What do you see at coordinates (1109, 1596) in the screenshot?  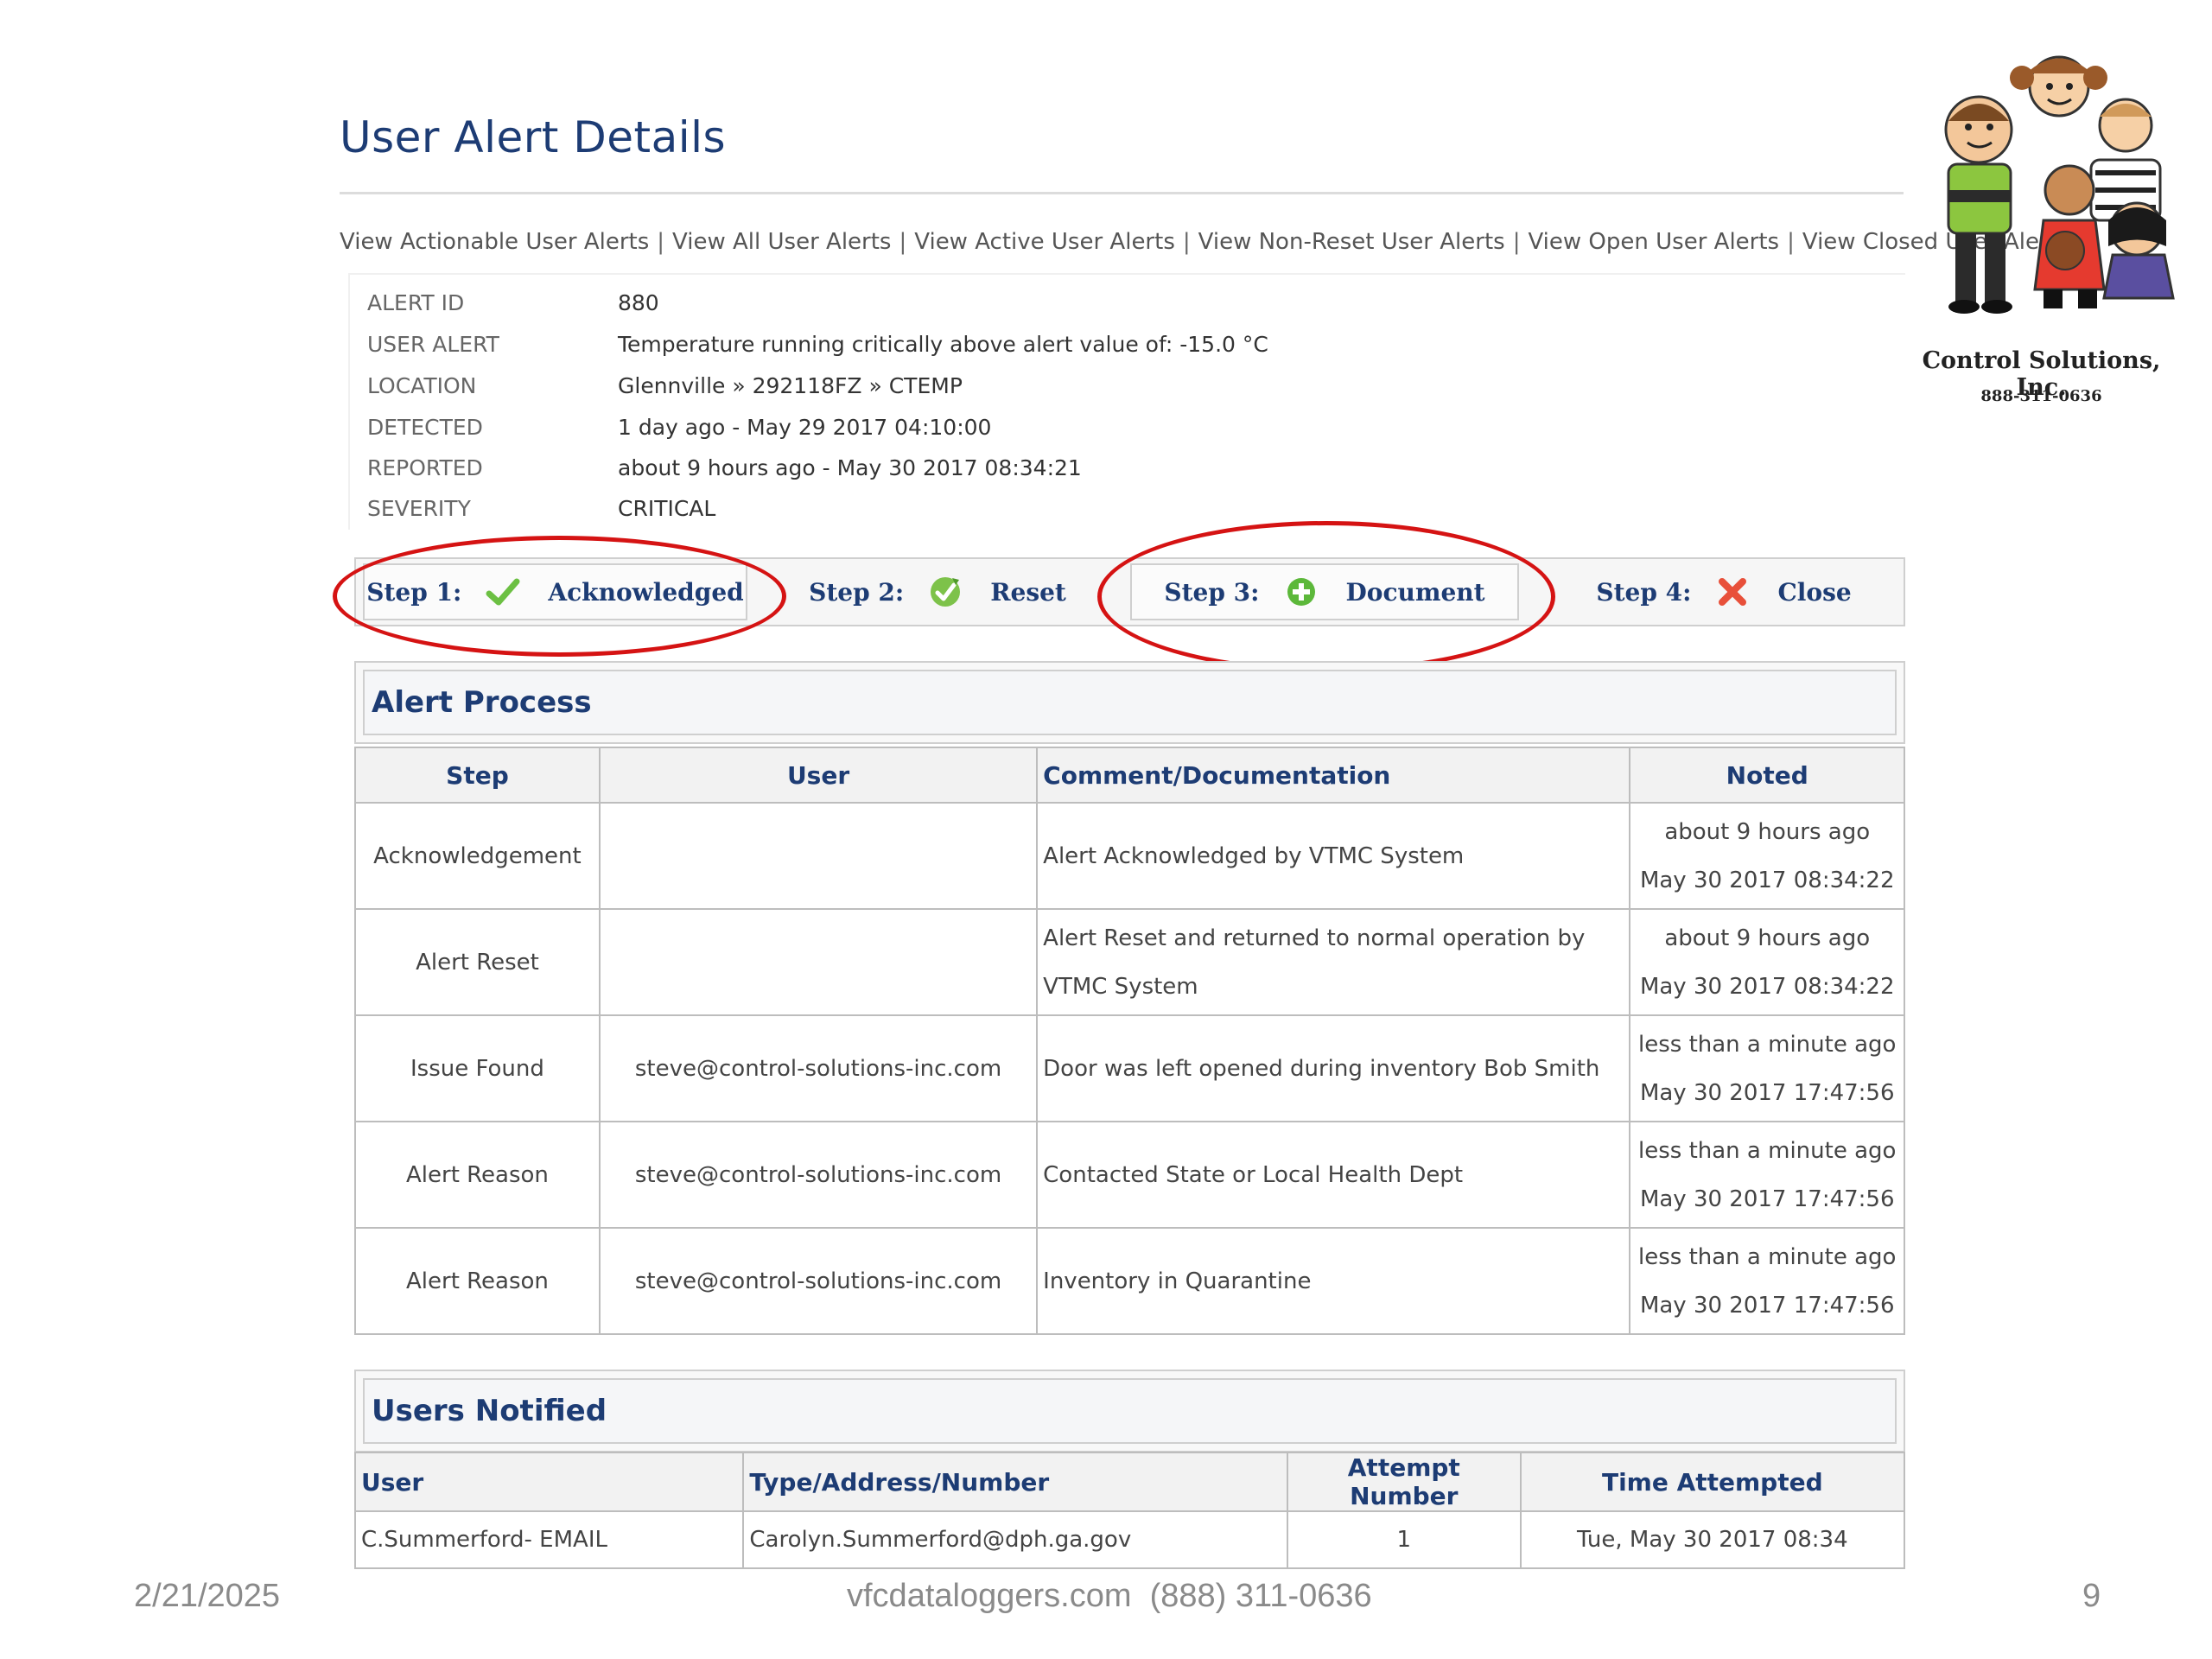 I see `footer-website-phone: vfcdataloggers.com (888) 311-0636` at bounding box center [1109, 1596].